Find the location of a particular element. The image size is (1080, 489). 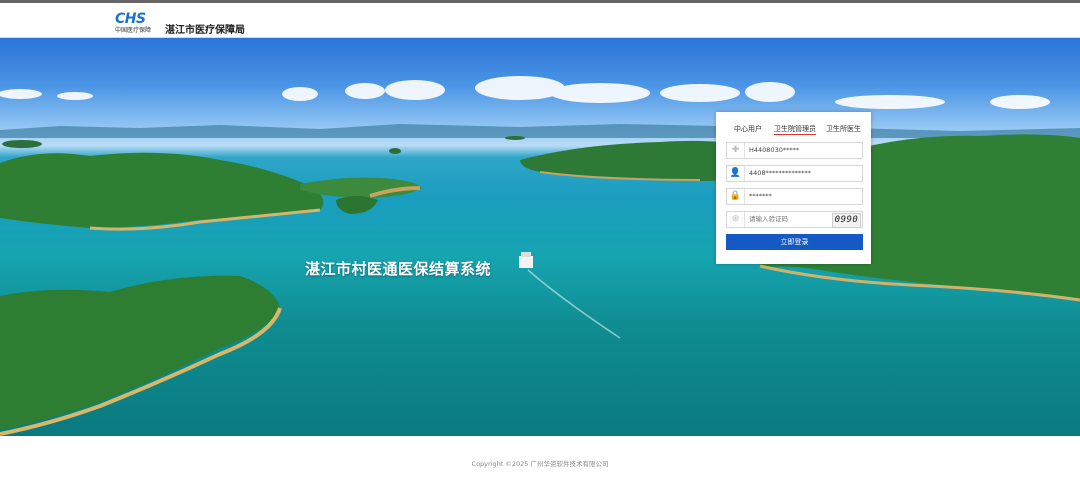

login-button: 立即登录 is located at coordinates (794, 242).